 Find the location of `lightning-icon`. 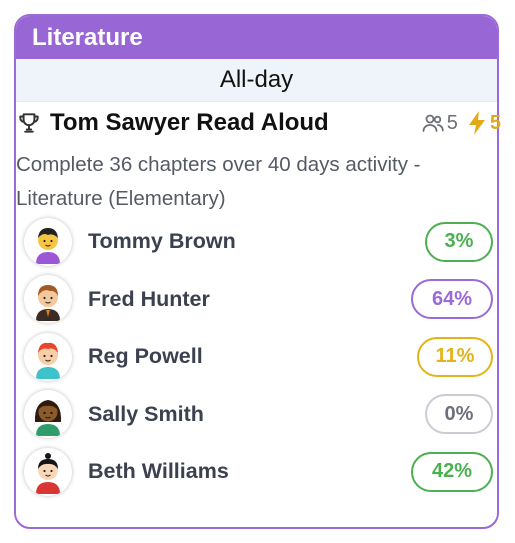

lightning-icon is located at coordinates (476, 123).